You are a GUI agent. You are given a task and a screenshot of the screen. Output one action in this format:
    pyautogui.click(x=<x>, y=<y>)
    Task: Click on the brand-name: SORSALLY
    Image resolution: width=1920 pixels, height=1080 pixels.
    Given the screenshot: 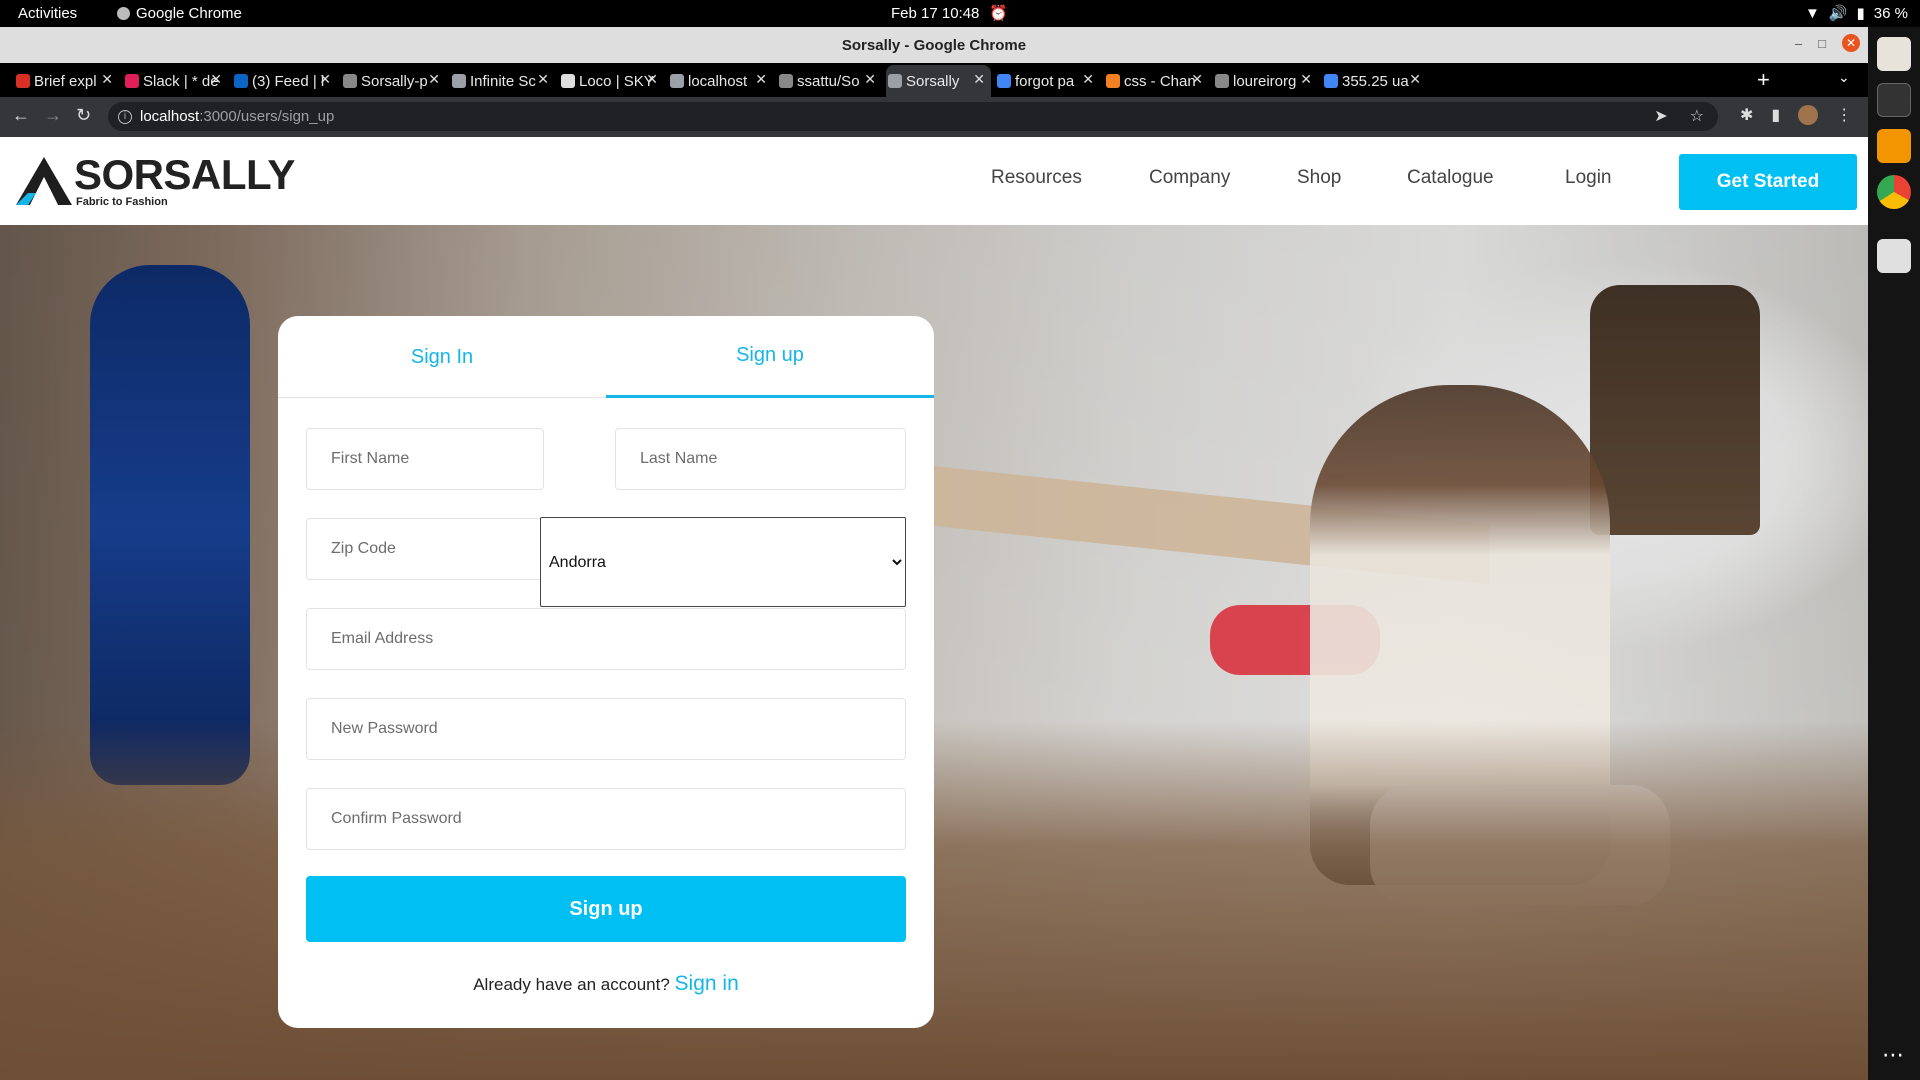 What is the action you would take?
    pyautogui.click(x=184, y=174)
    